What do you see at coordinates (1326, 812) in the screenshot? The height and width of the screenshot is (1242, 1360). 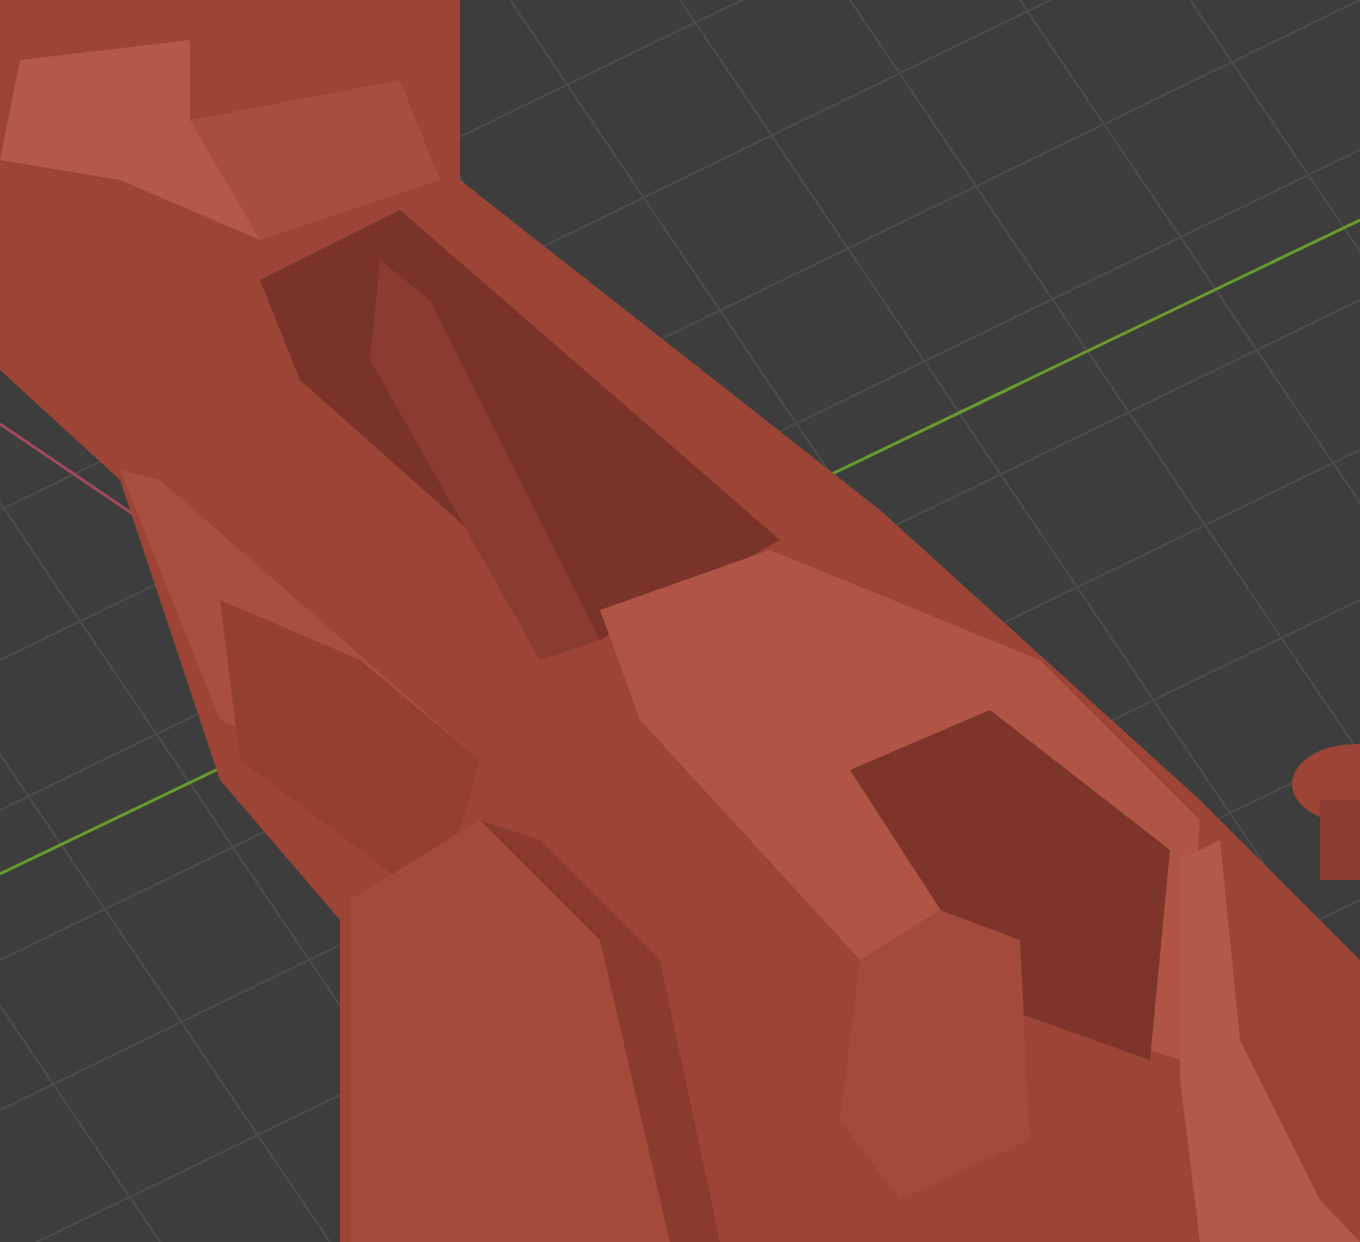 I see `mesh-part-drawing` at bounding box center [1326, 812].